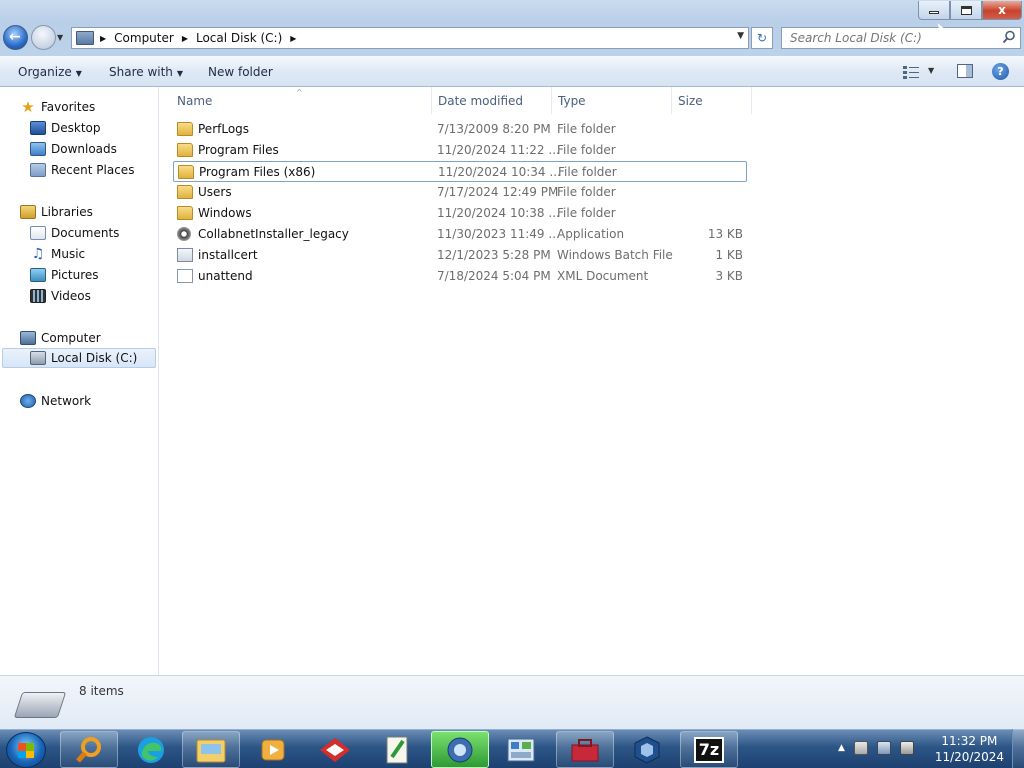 The height and width of the screenshot is (768, 1024). I want to click on nav-pictures: Pictures, so click(64, 275).